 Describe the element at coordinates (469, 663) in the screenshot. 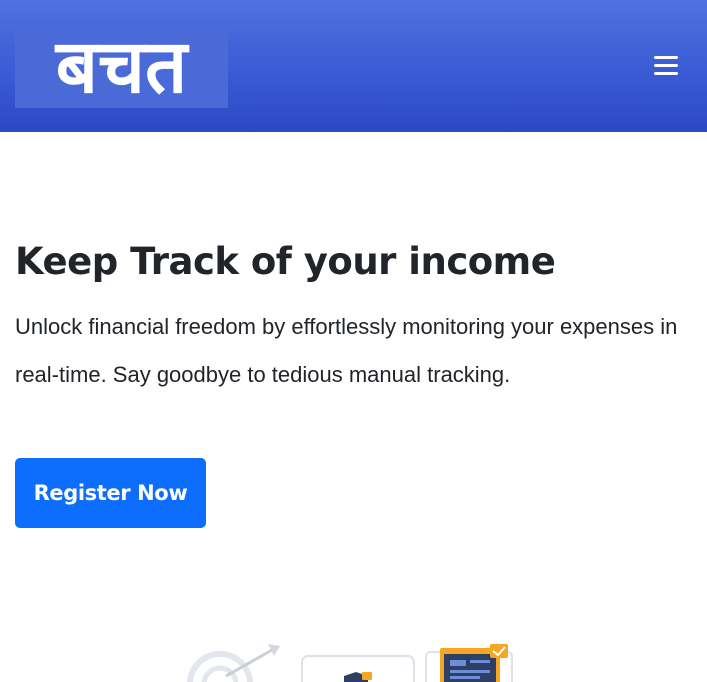

I see `dashboard-card-icon` at that location.